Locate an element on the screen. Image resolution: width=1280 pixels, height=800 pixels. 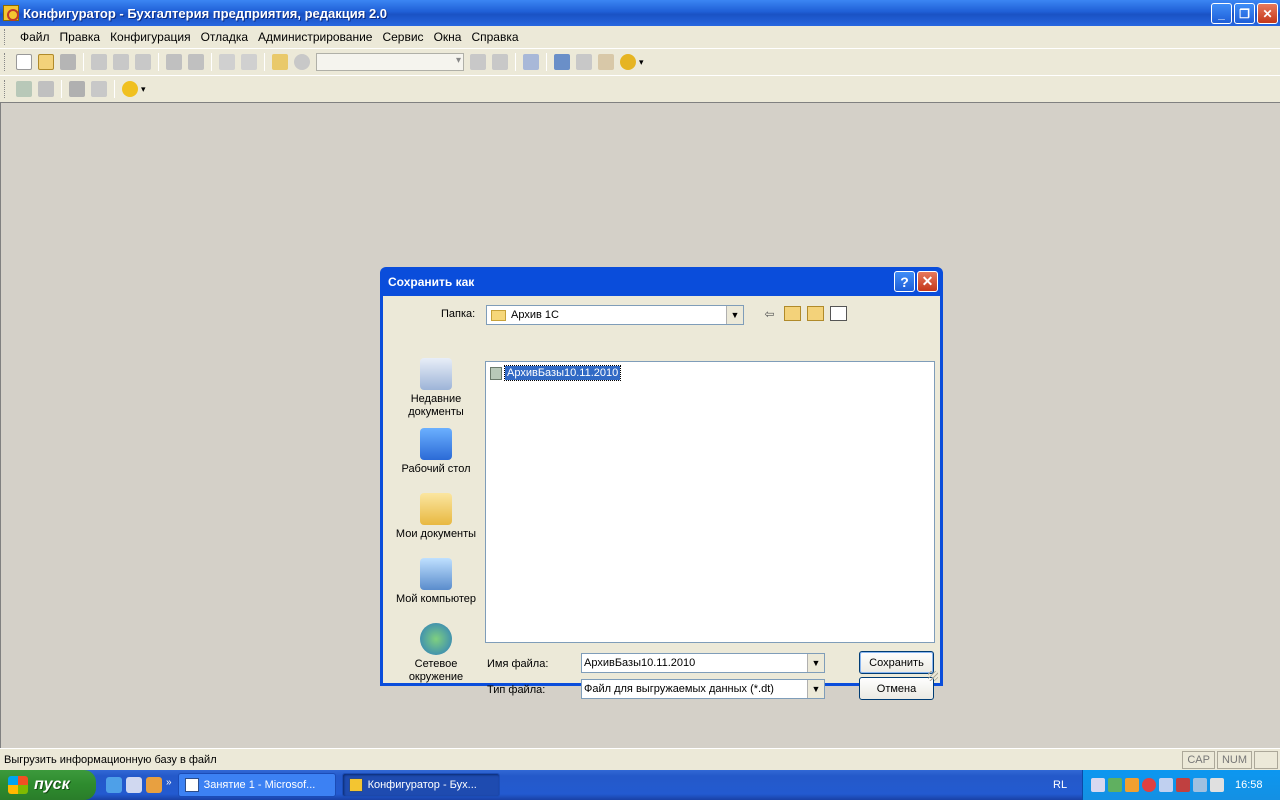
language-indicator: RL is located at coordinates (1060, 785).